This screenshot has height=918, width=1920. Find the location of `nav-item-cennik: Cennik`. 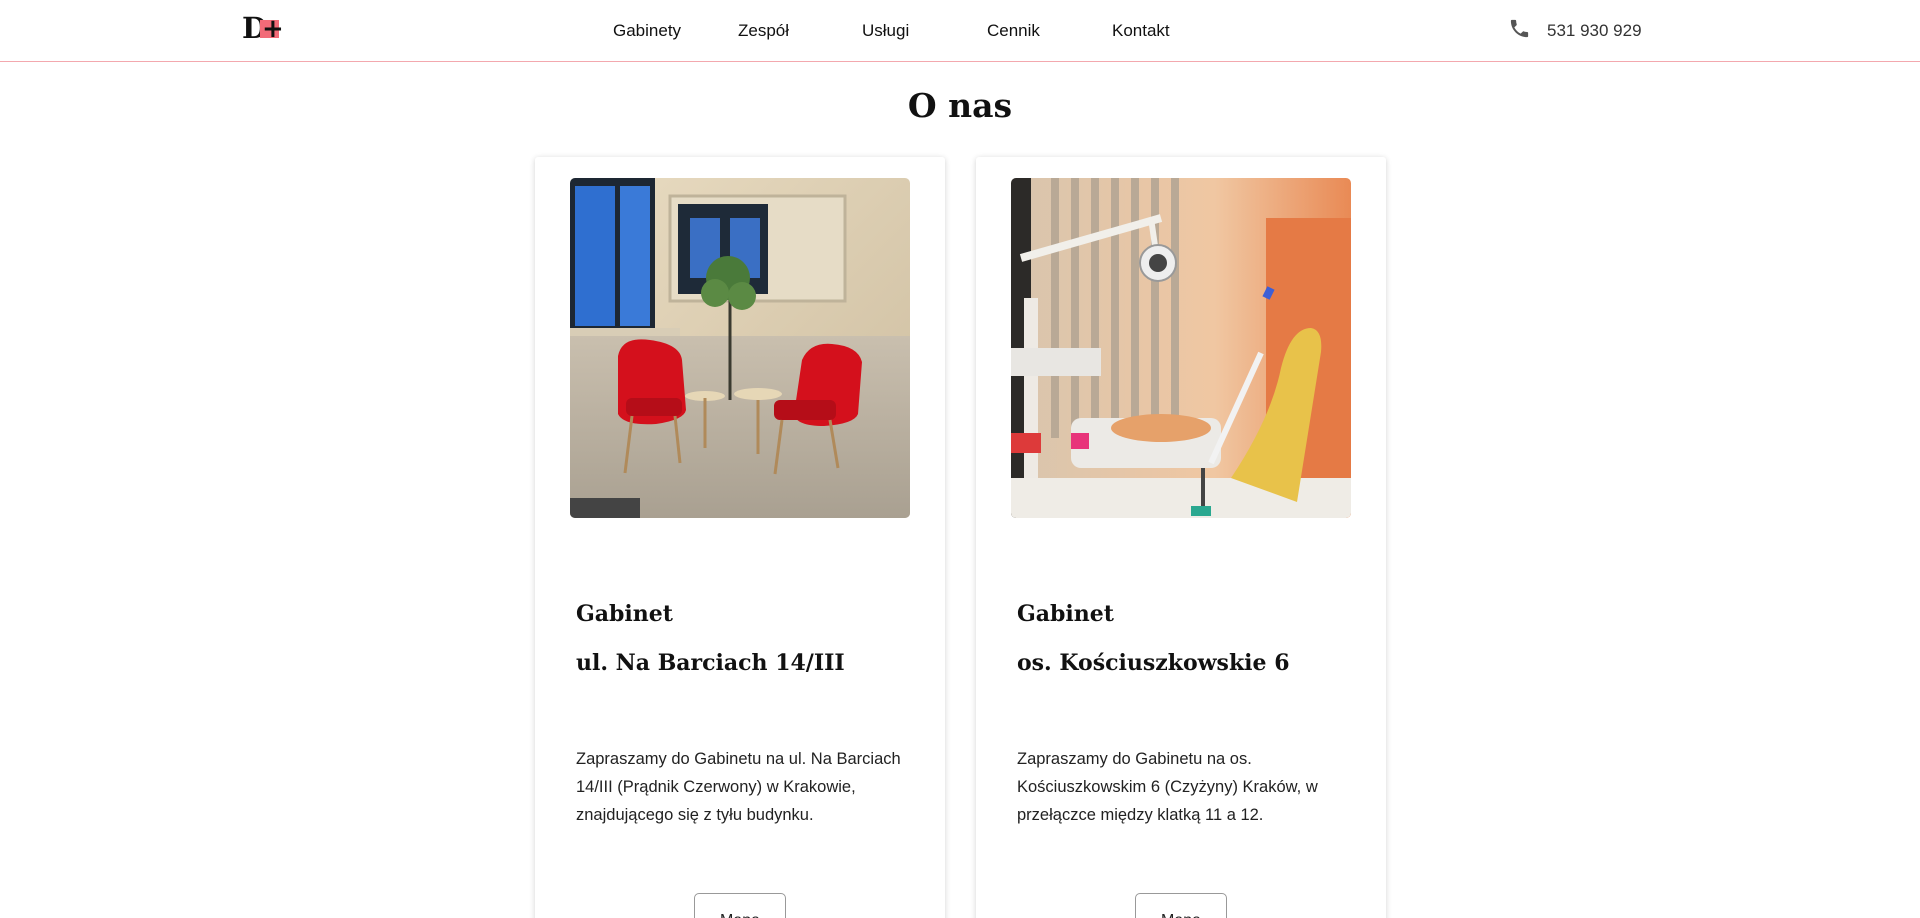

nav-item-cennik: Cennik is located at coordinates (1013, 31).